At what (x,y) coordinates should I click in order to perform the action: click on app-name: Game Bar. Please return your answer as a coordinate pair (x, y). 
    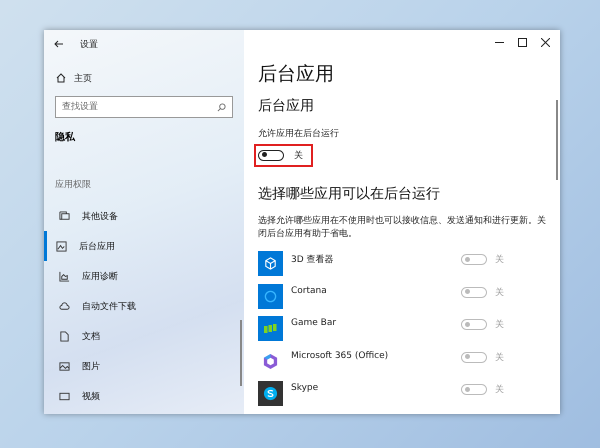
    Looking at the image, I should click on (314, 323).